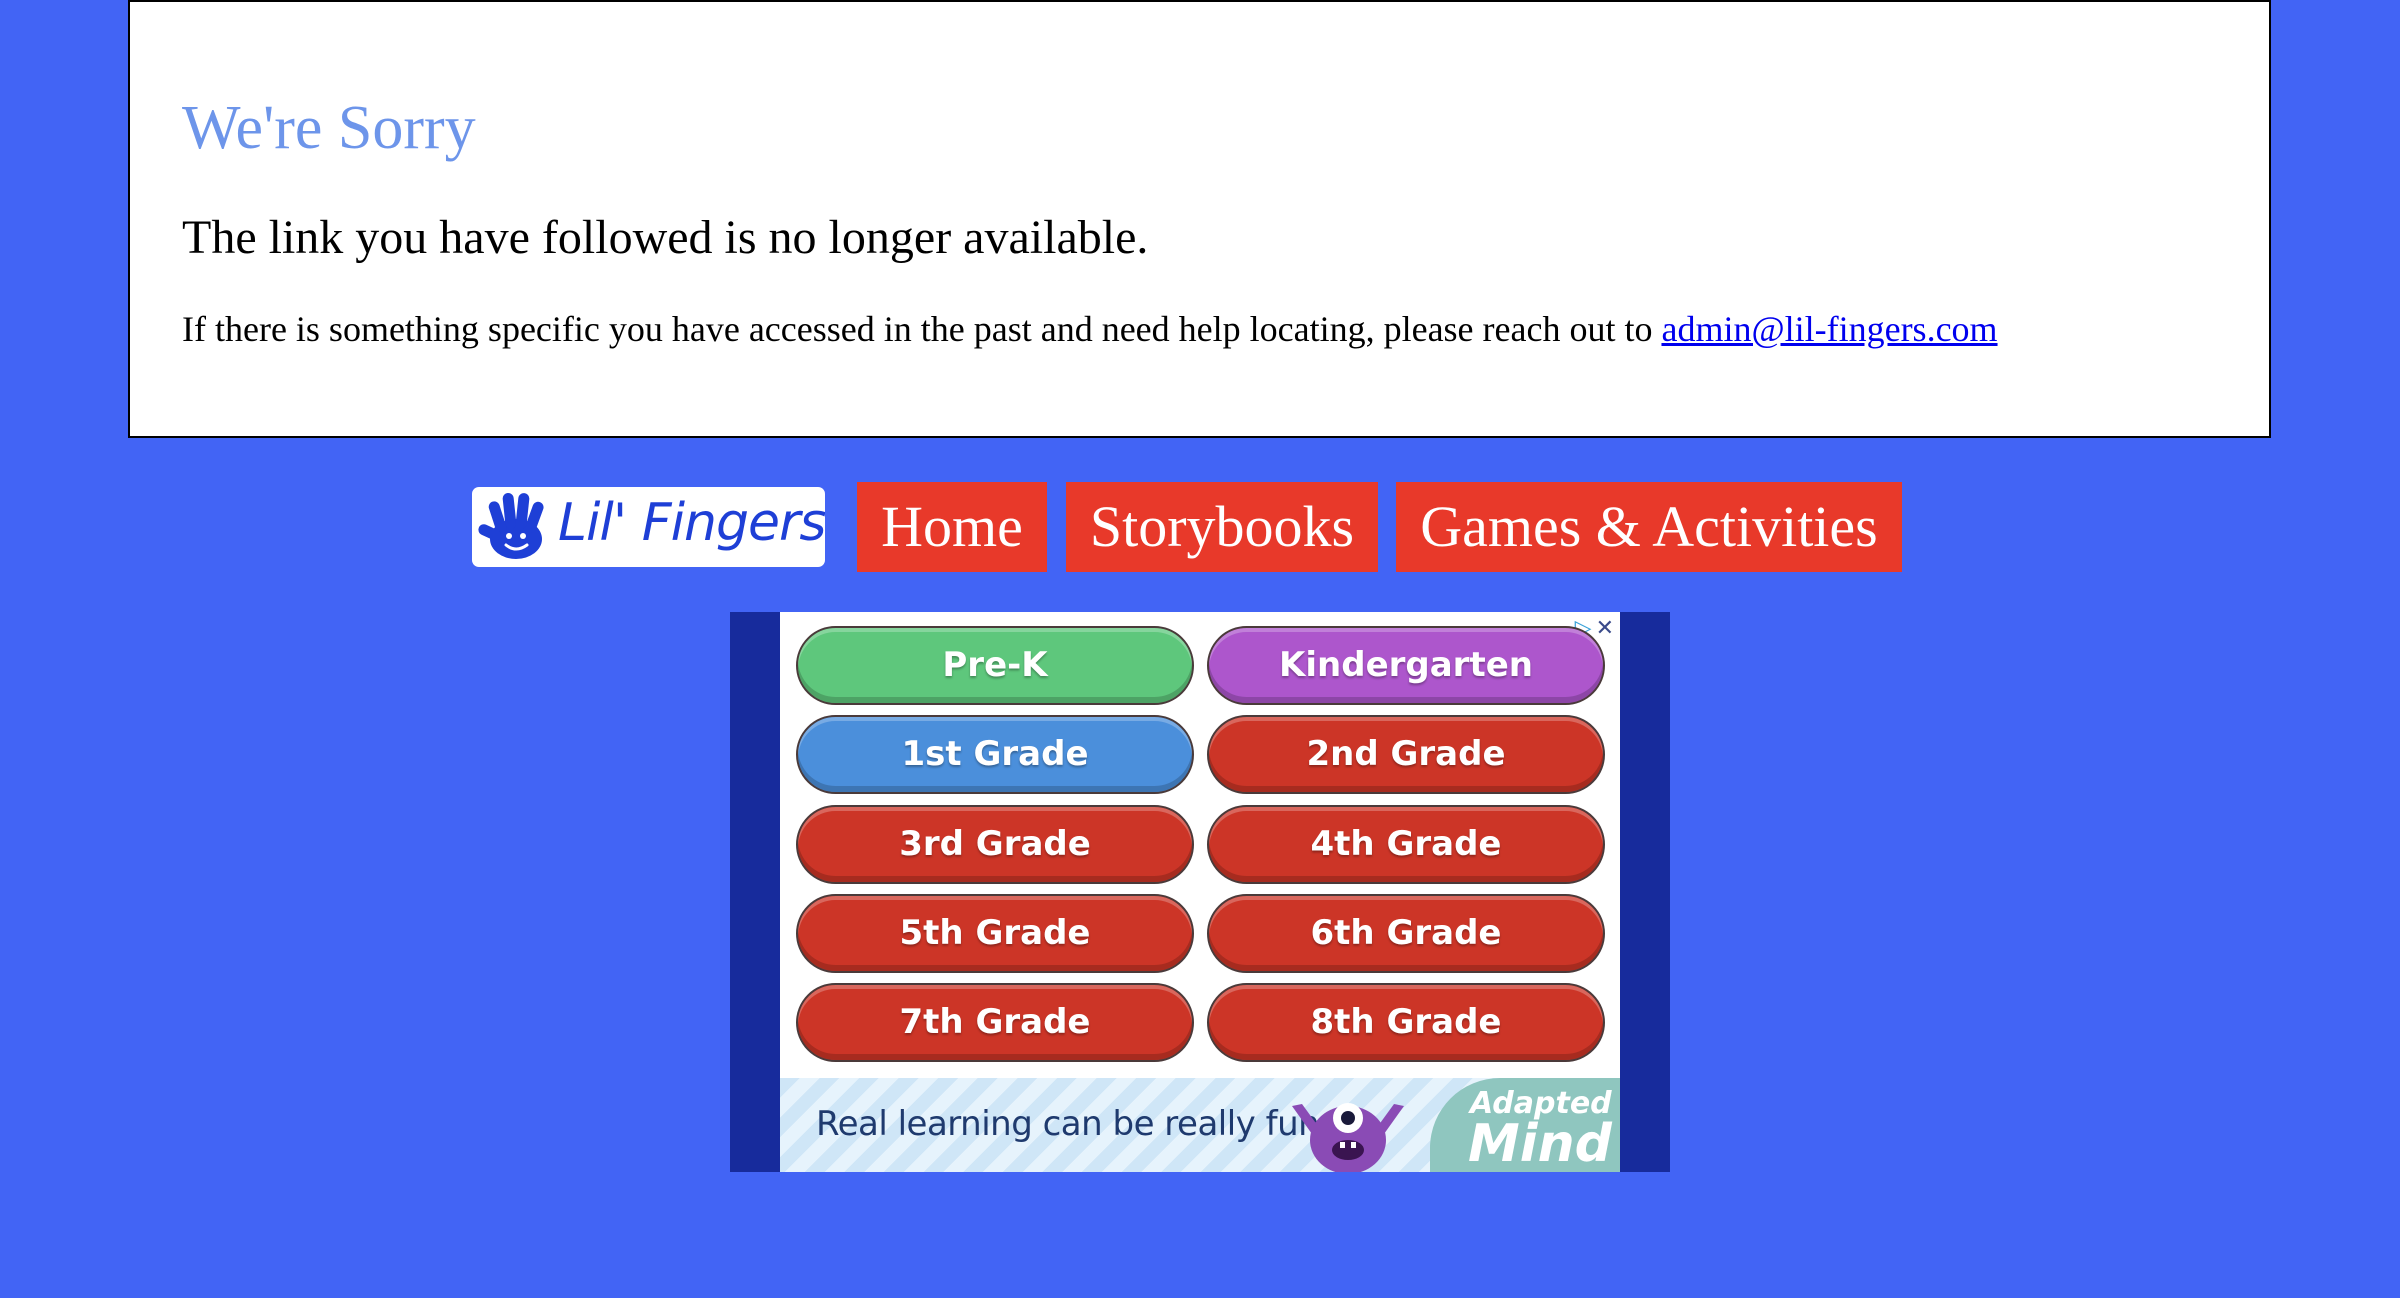 The image size is (2400, 1298). Describe the element at coordinates (995, 665) in the screenshot. I see `grade-button-pre-k: Pre-K` at that location.